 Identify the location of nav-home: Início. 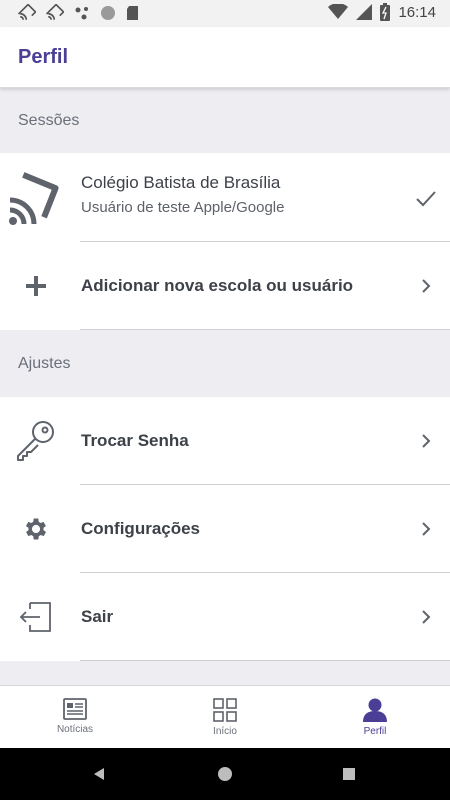
(225, 717).